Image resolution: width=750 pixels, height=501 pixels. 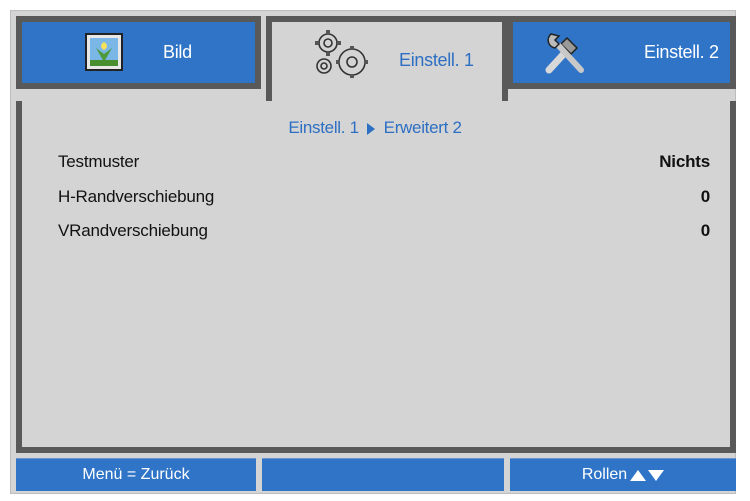 I want to click on breadcrumb: Einstell. 1 Erweitert 2, so click(x=375, y=128).